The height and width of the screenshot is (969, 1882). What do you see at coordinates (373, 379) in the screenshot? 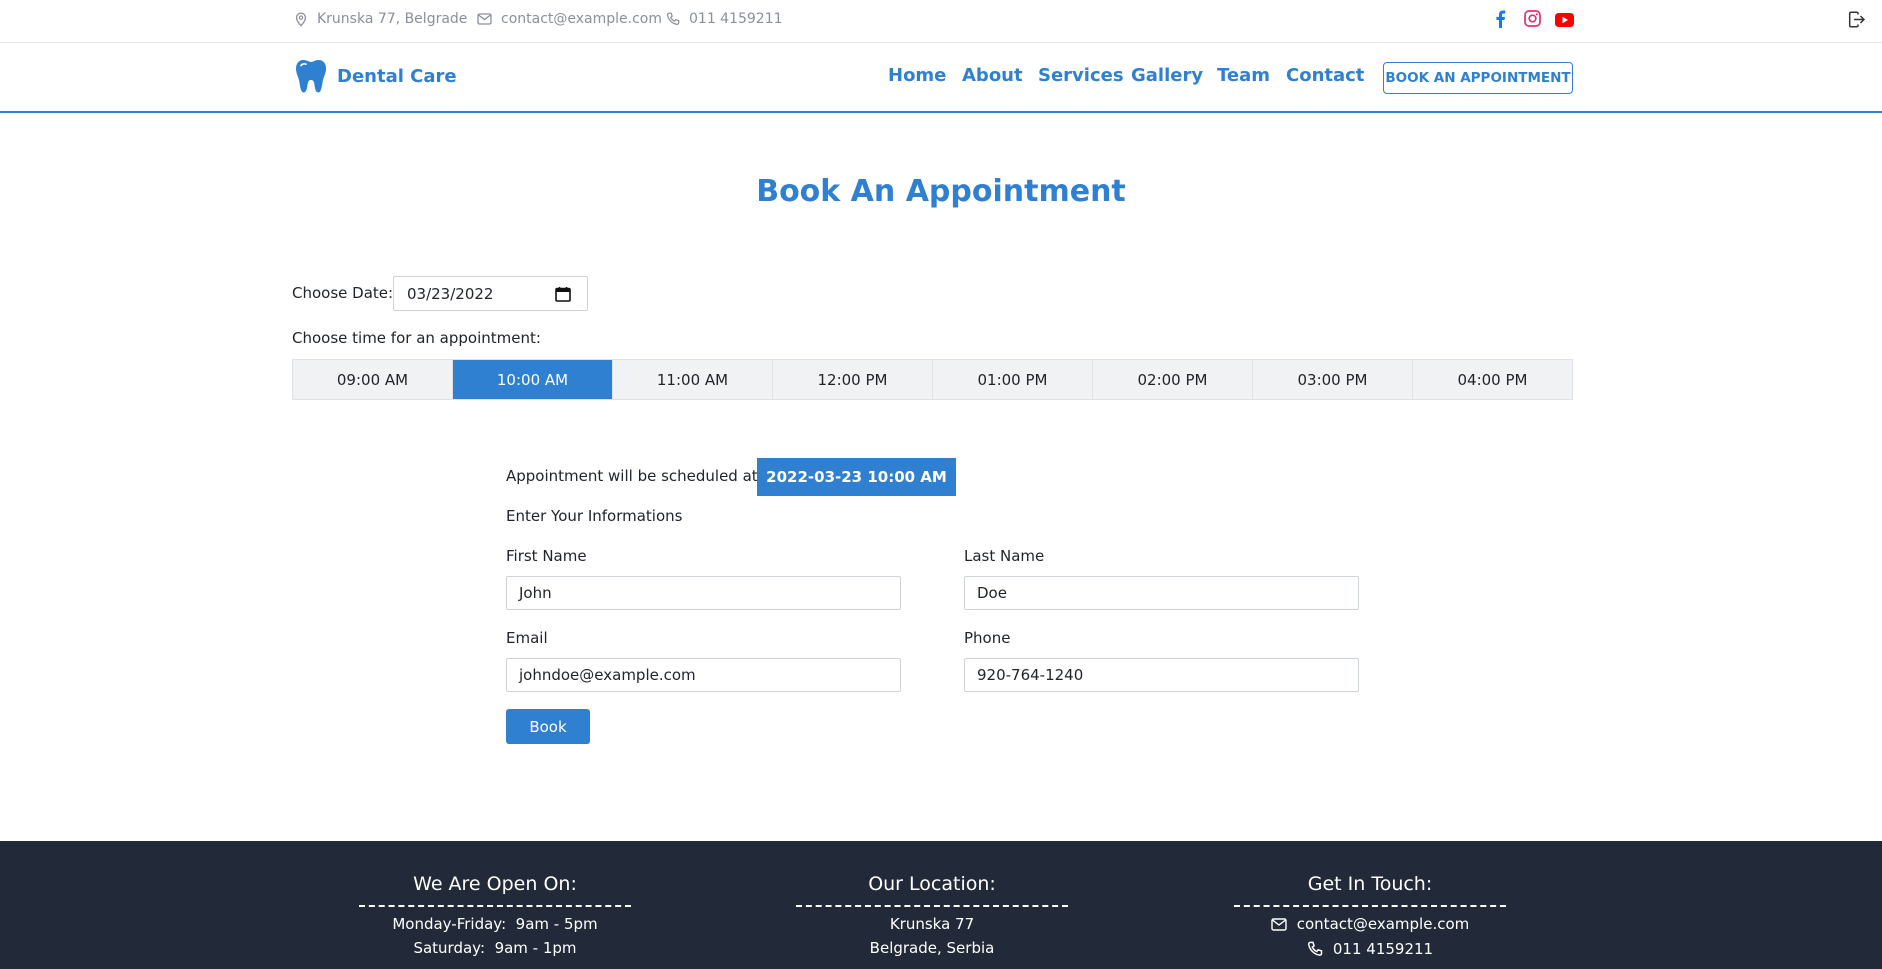
I see `time-slot: 09:00 AM` at bounding box center [373, 379].